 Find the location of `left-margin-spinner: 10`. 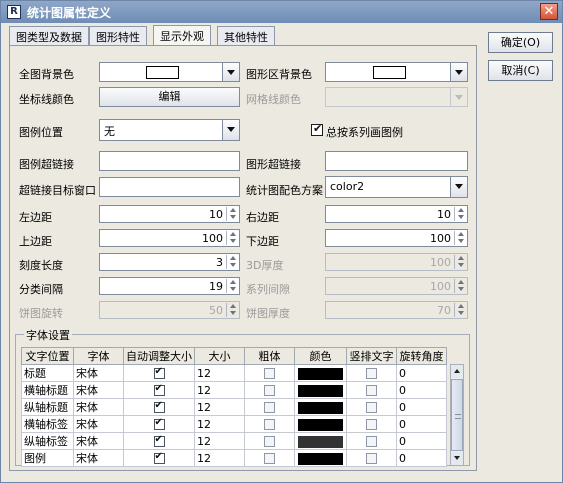

left-margin-spinner: 10 is located at coordinates (169, 214).